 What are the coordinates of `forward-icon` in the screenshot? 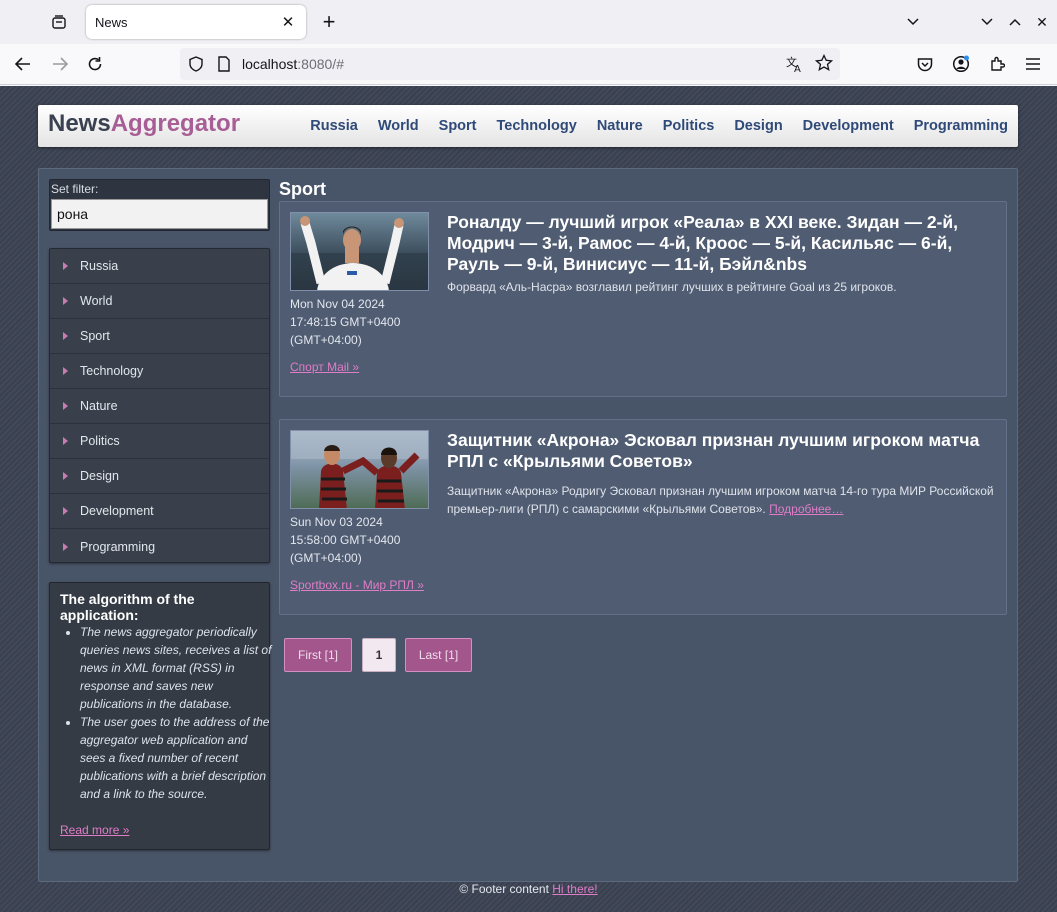 It's located at (60, 64).